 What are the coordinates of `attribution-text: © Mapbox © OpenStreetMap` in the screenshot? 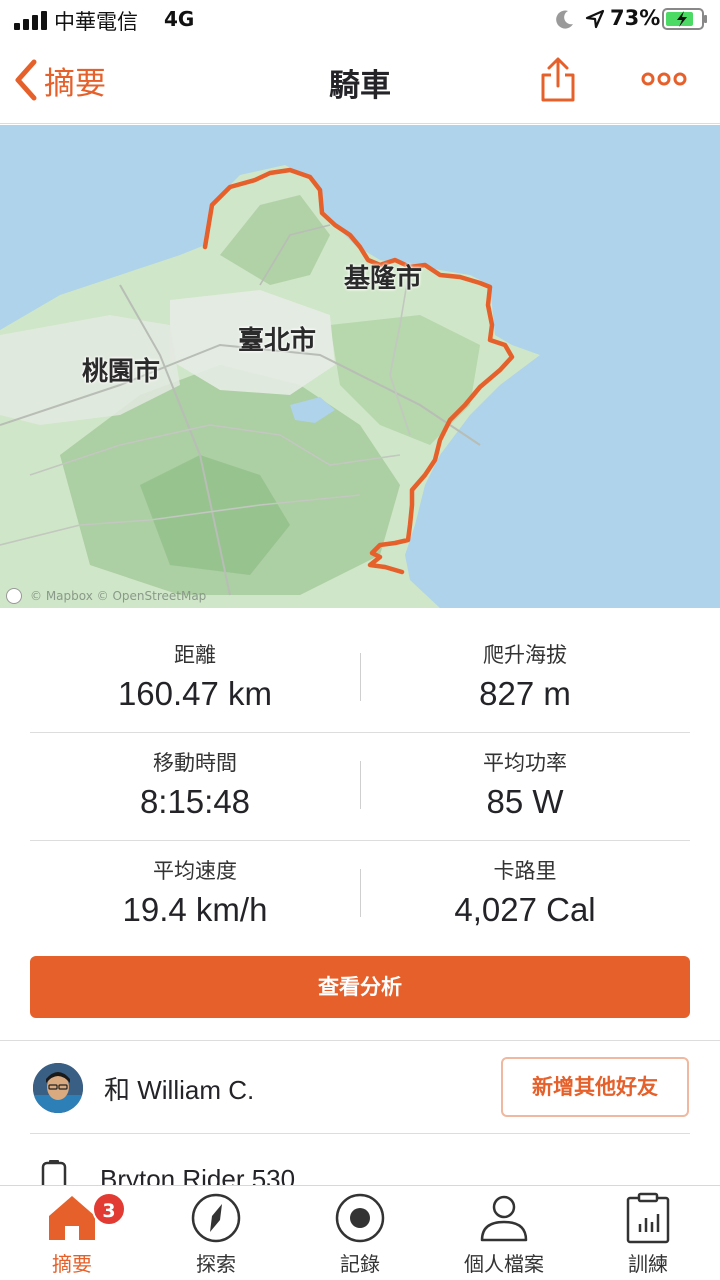 It's located at (118, 596).